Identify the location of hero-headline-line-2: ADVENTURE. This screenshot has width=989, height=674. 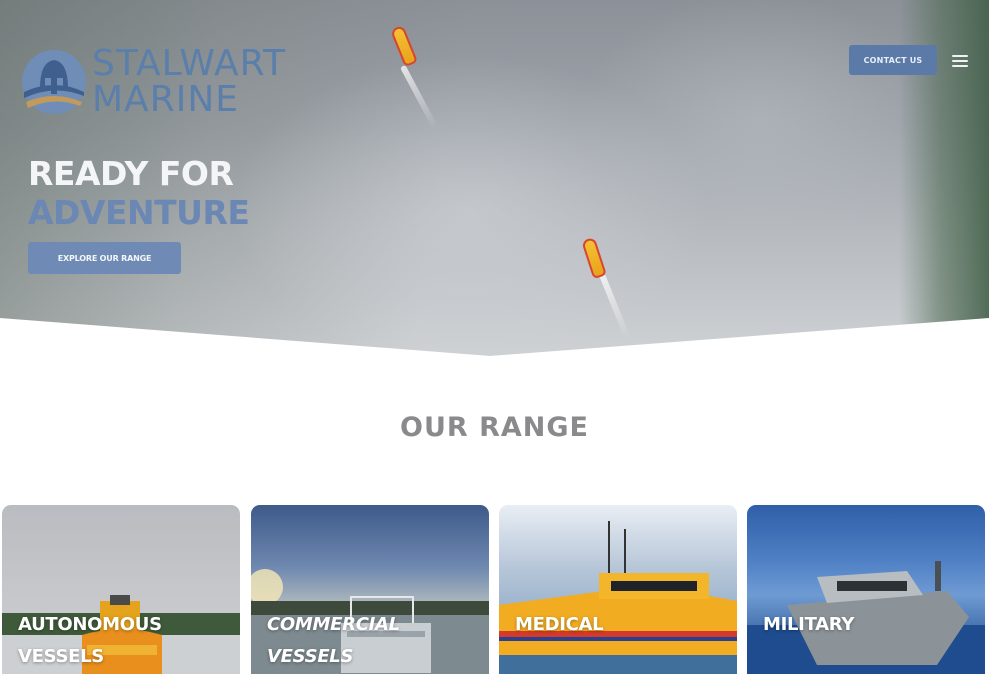
(139, 212).